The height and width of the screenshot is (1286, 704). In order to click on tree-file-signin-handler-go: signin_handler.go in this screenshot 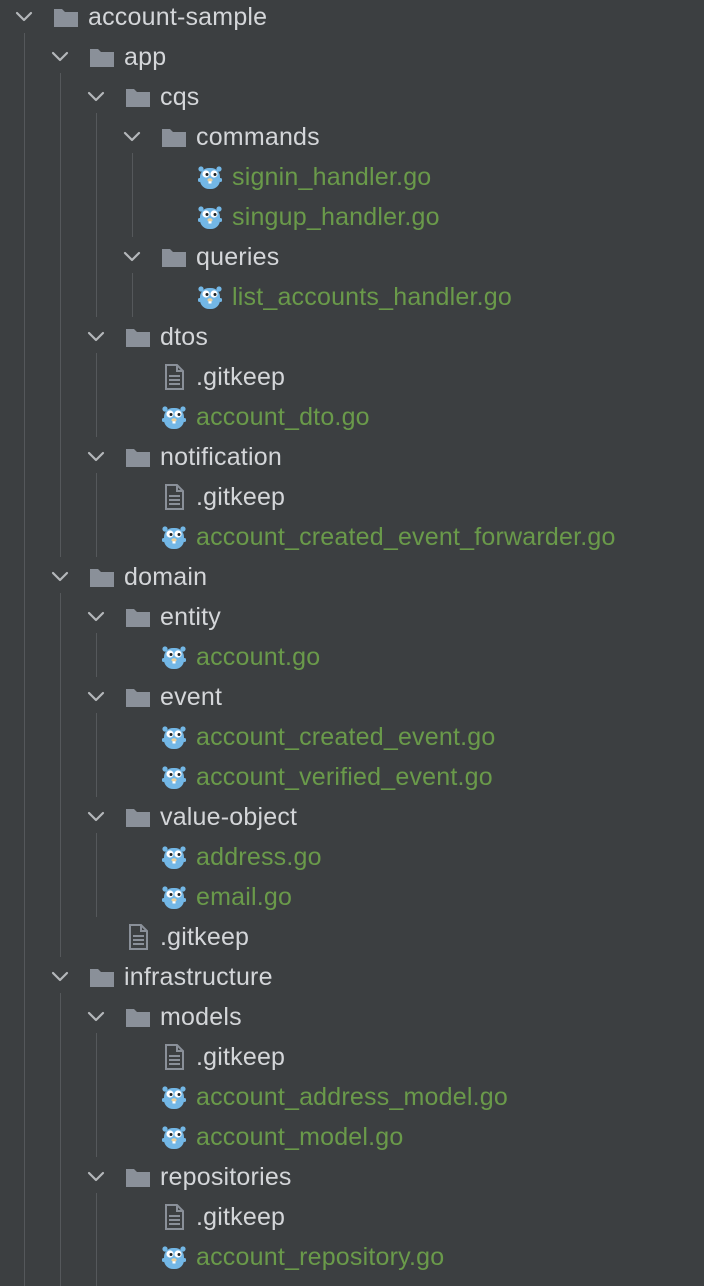, I will do `click(352, 177)`.